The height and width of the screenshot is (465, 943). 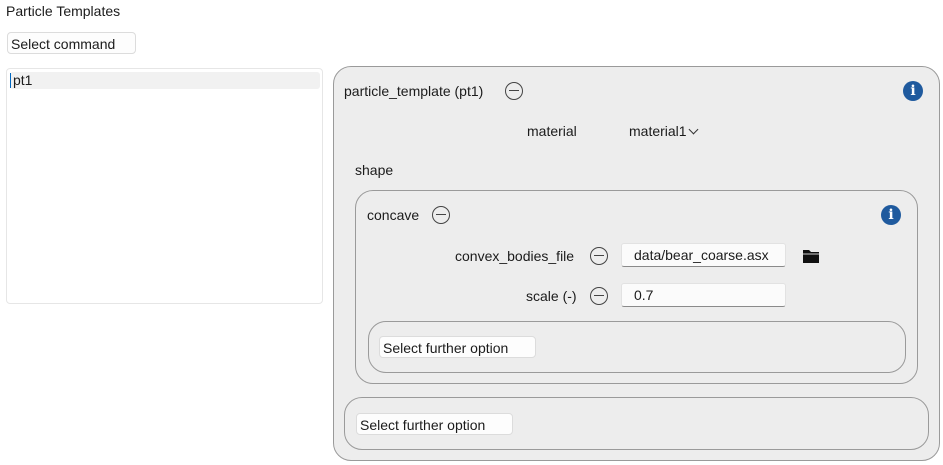 I want to click on select-command-button: Select command, so click(x=71, y=43).